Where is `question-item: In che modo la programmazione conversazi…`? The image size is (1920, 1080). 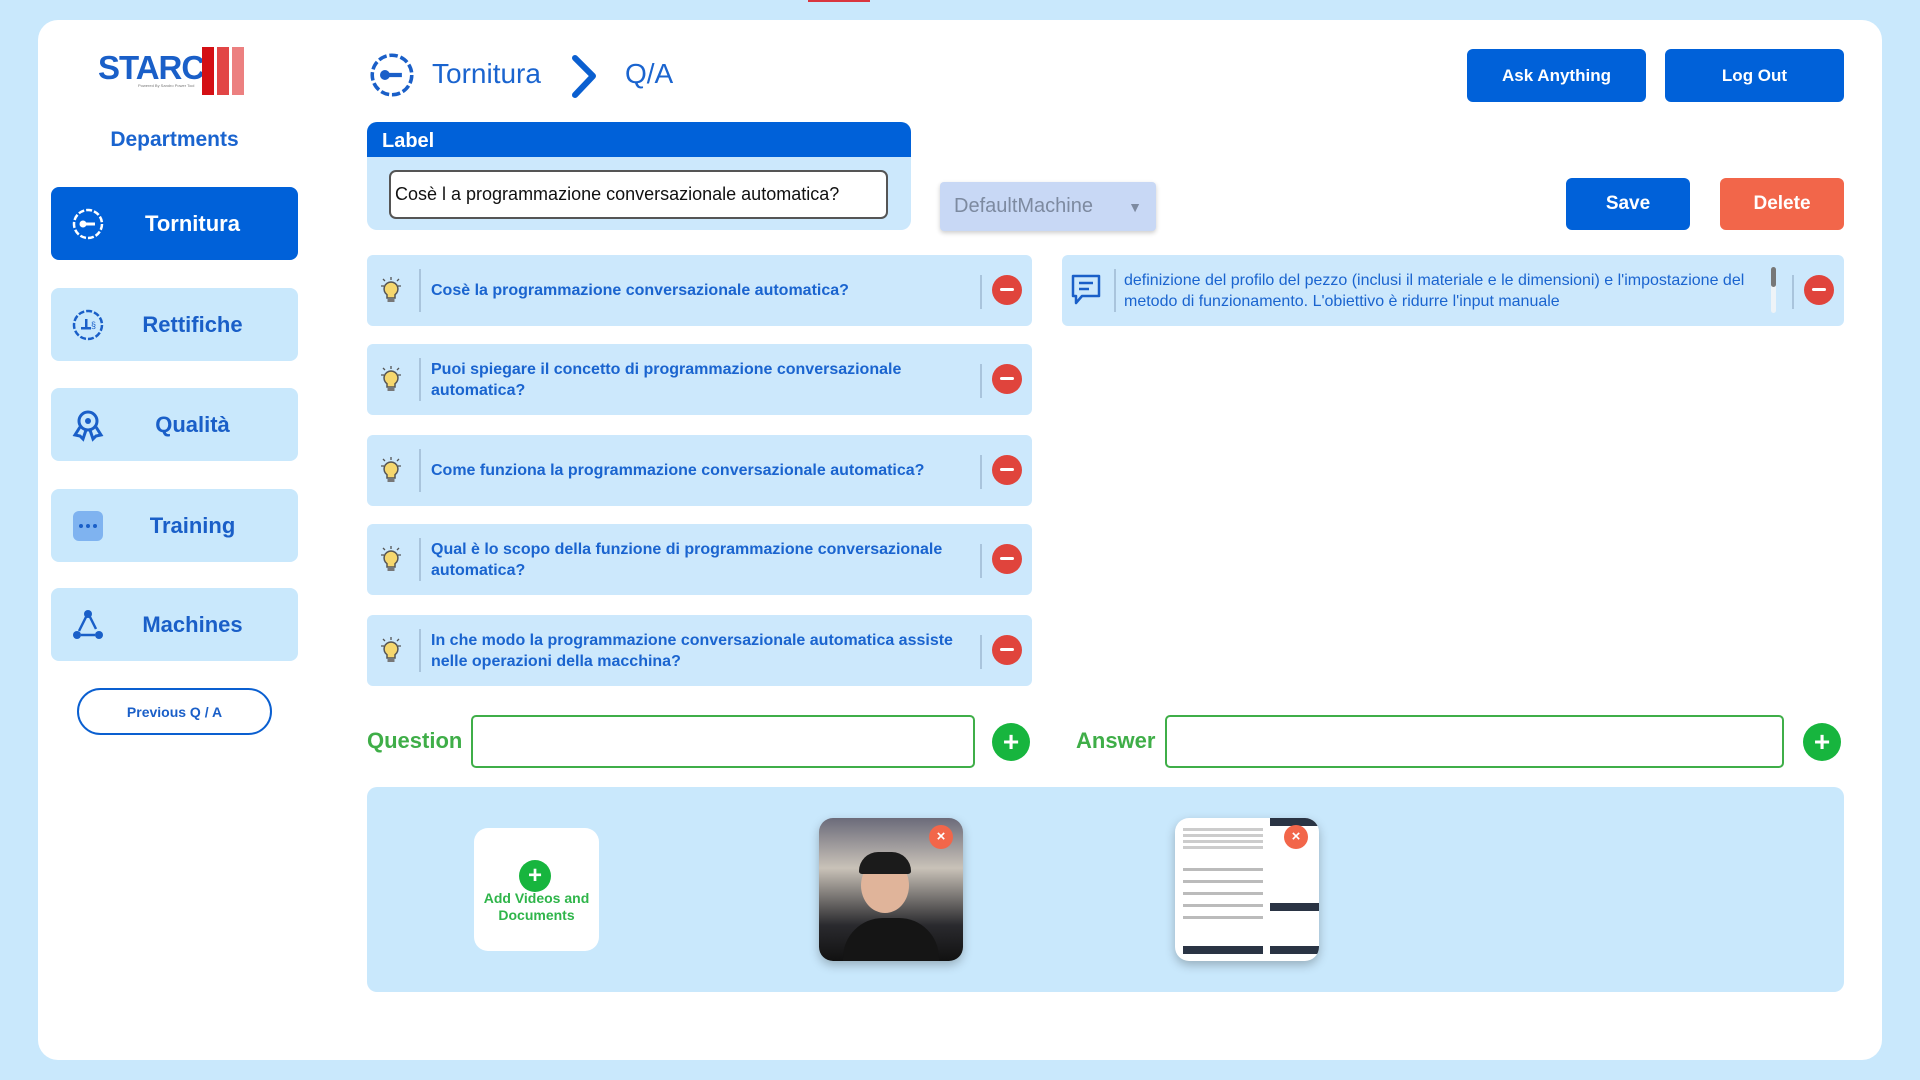
question-item: In che modo la programmazione conversazi… is located at coordinates (699, 650).